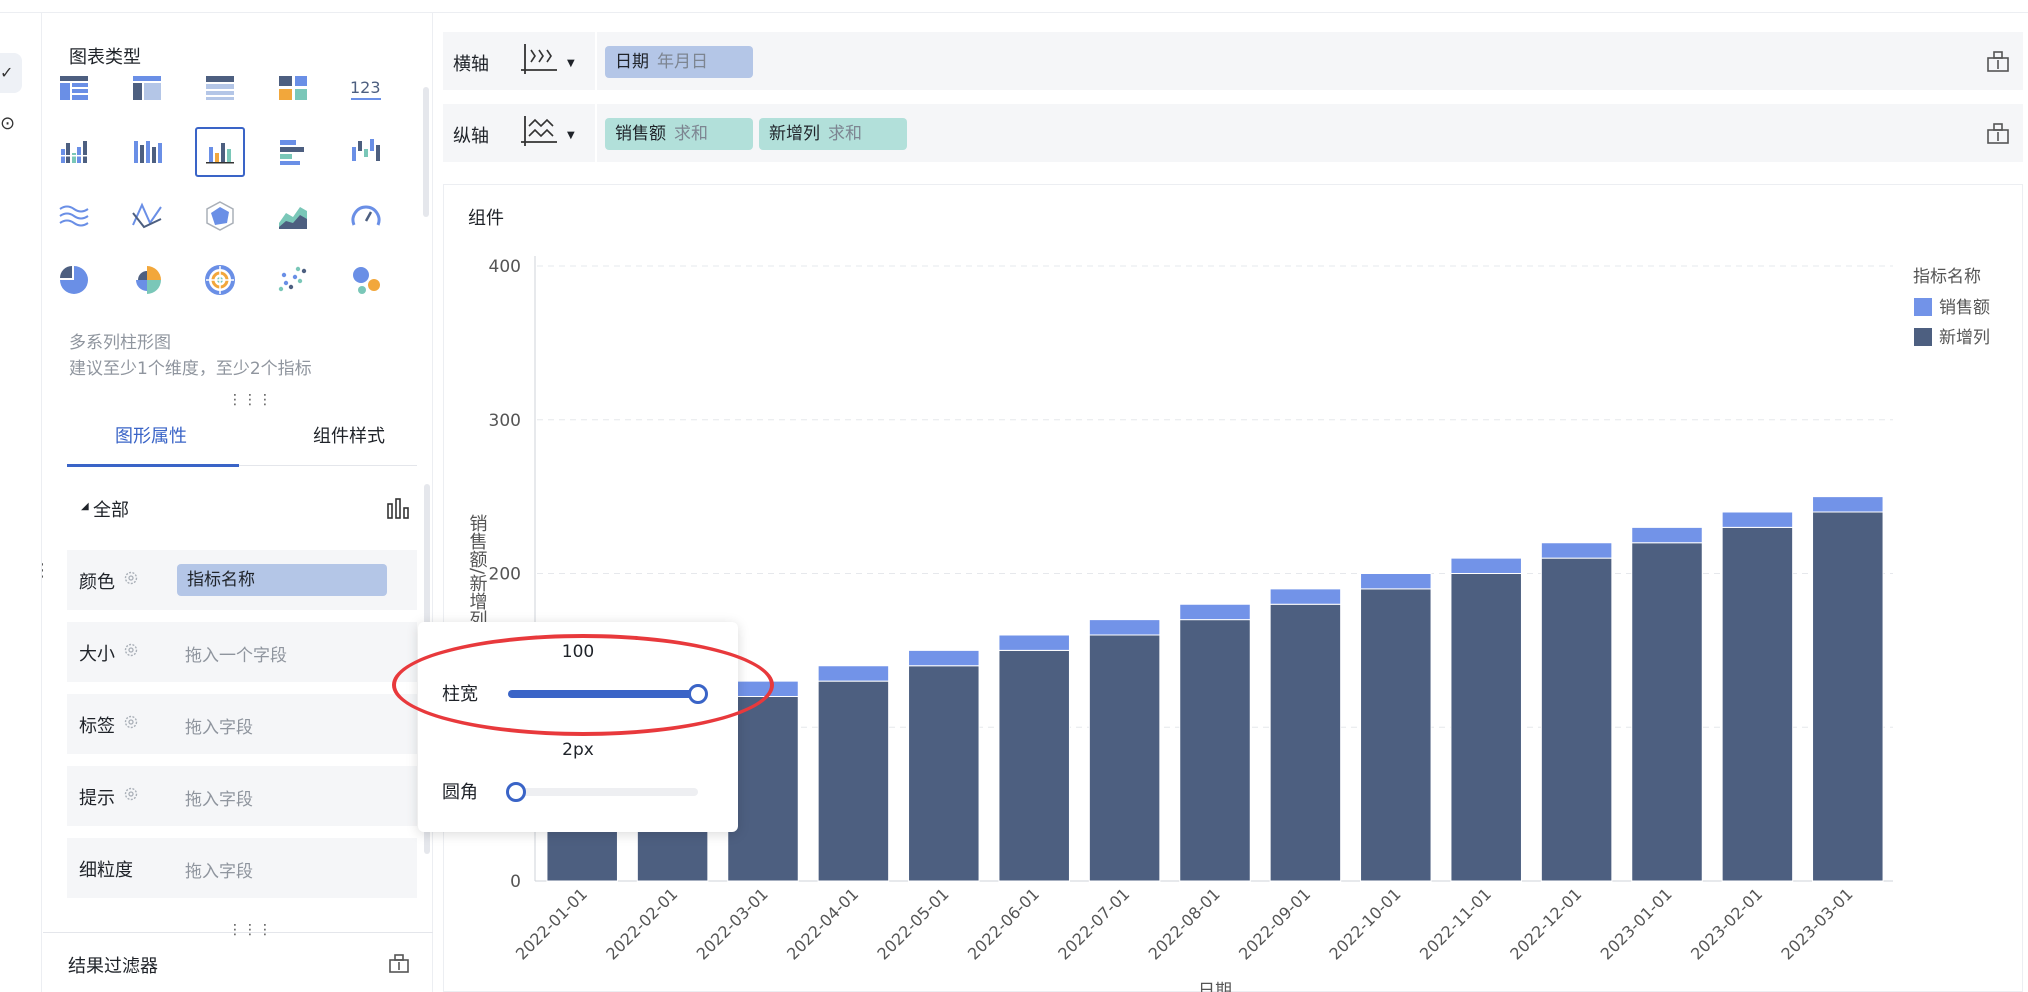  What do you see at coordinates (366, 216) in the screenshot?
I see `gauge-icon` at bounding box center [366, 216].